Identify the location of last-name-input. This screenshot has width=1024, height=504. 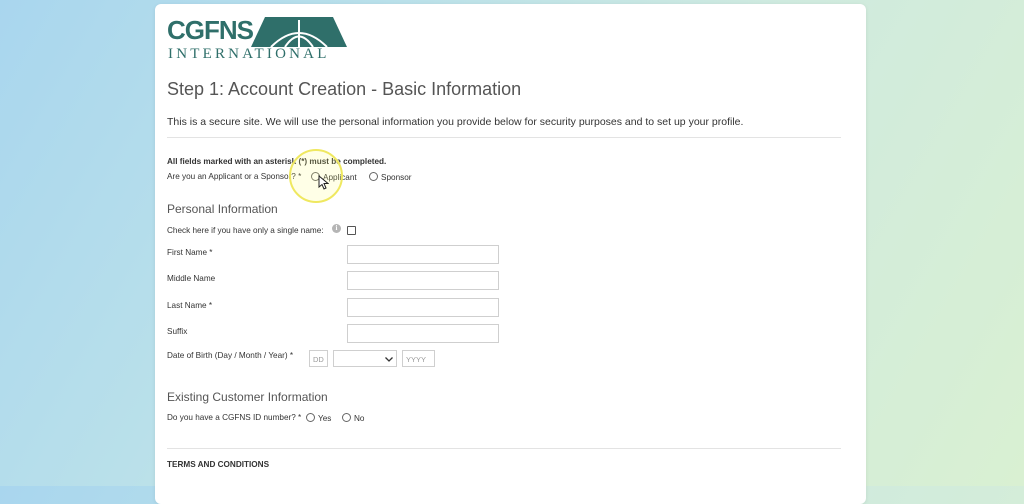
(423, 307).